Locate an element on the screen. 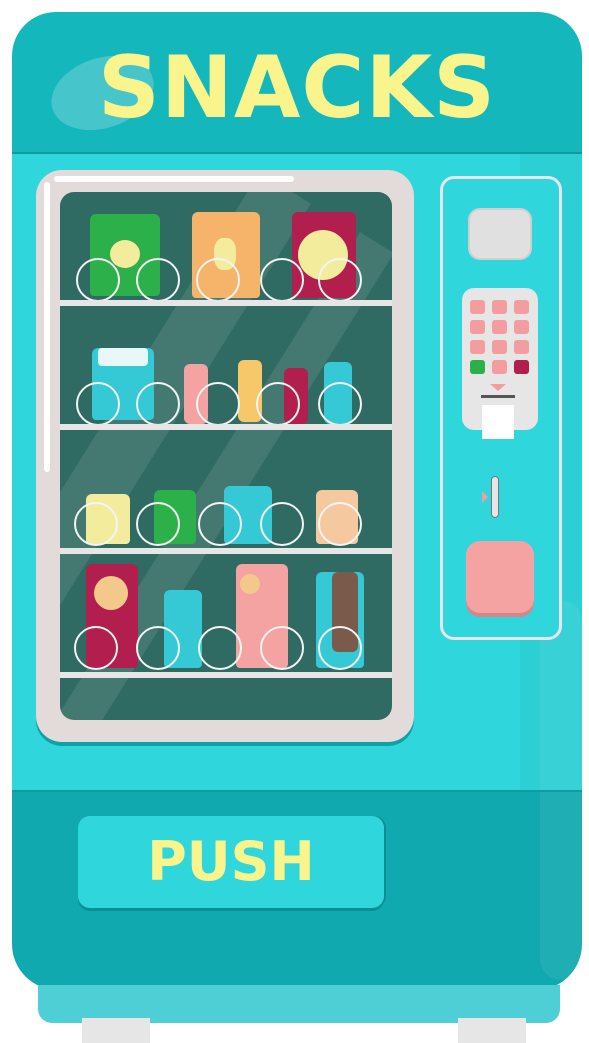 This screenshot has width=589, height=1043. machine-foot-right is located at coordinates (492, 1030).